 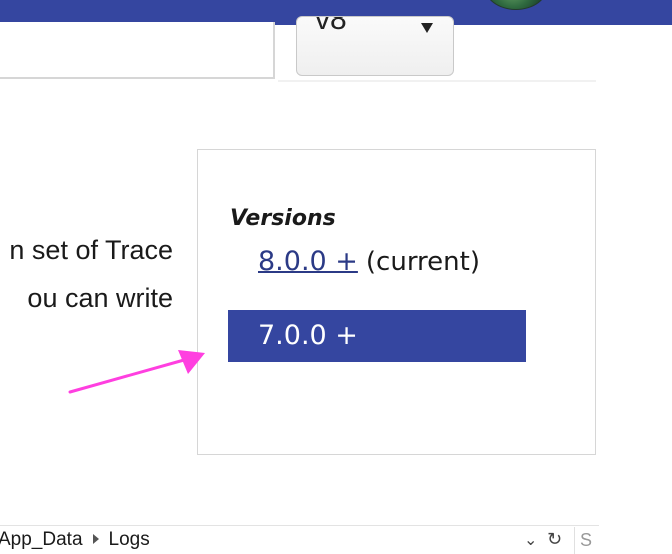 I want to click on breadcrumb-item: App_Data, so click(x=41, y=539).